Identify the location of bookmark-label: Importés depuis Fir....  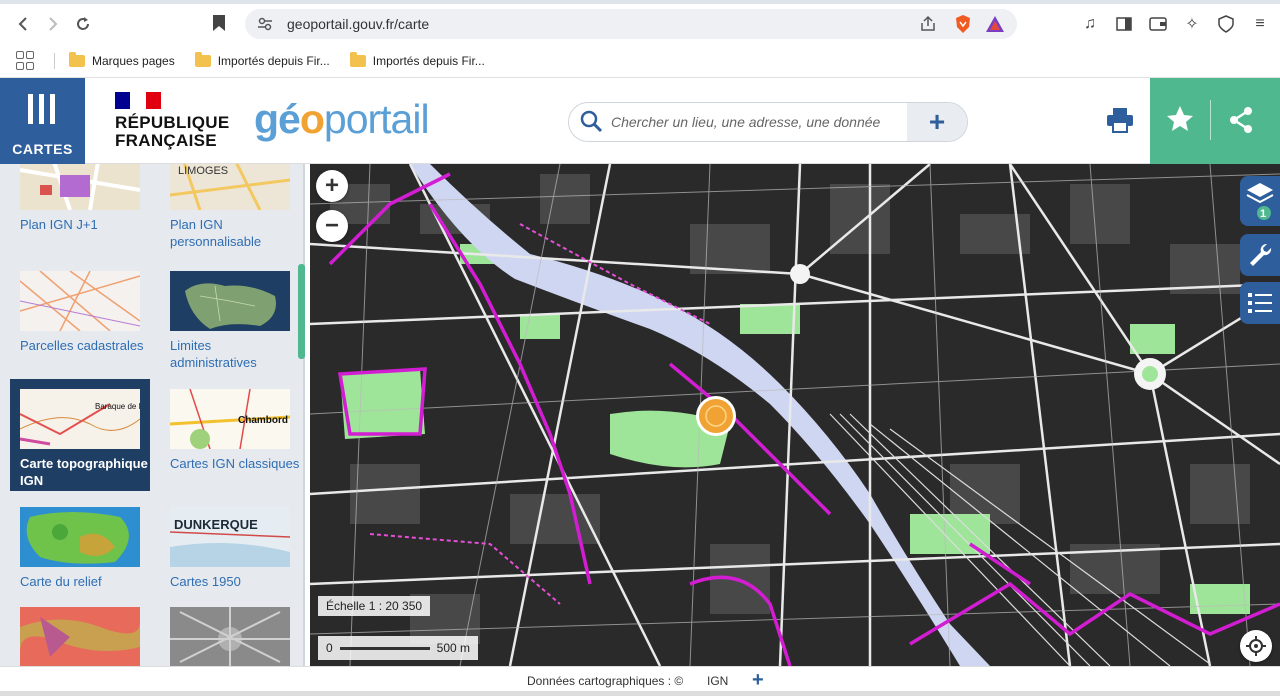
(428, 60).